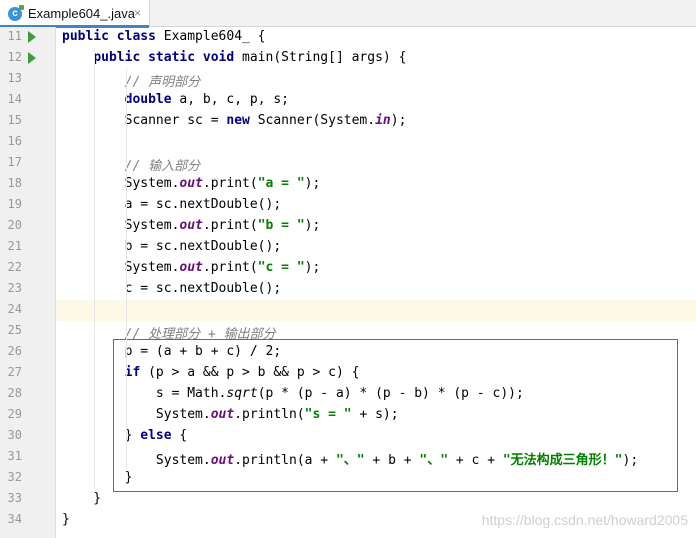 This screenshot has width=696, height=538. Describe the element at coordinates (348, 142) in the screenshot. I see `code-line: 16` at that location.